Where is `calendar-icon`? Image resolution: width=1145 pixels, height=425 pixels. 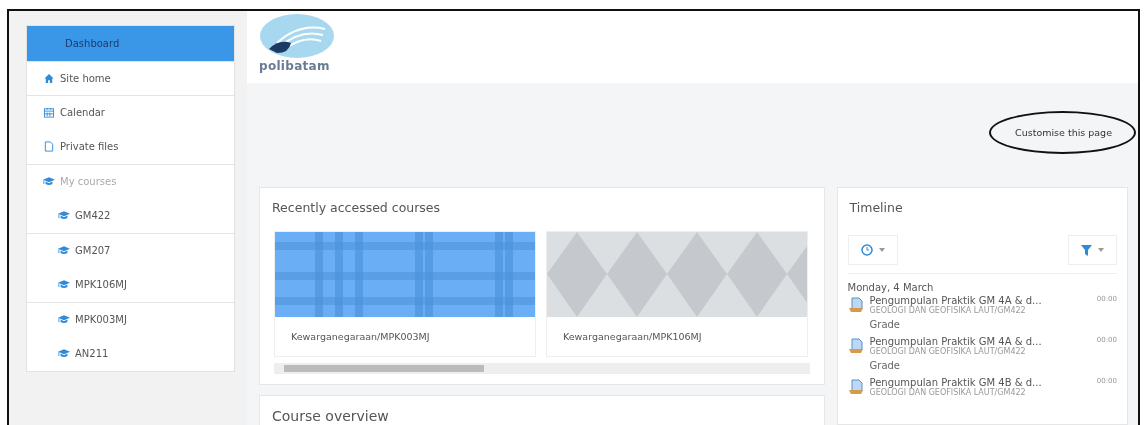
calendar-icon is located at coordinates (49, 113).